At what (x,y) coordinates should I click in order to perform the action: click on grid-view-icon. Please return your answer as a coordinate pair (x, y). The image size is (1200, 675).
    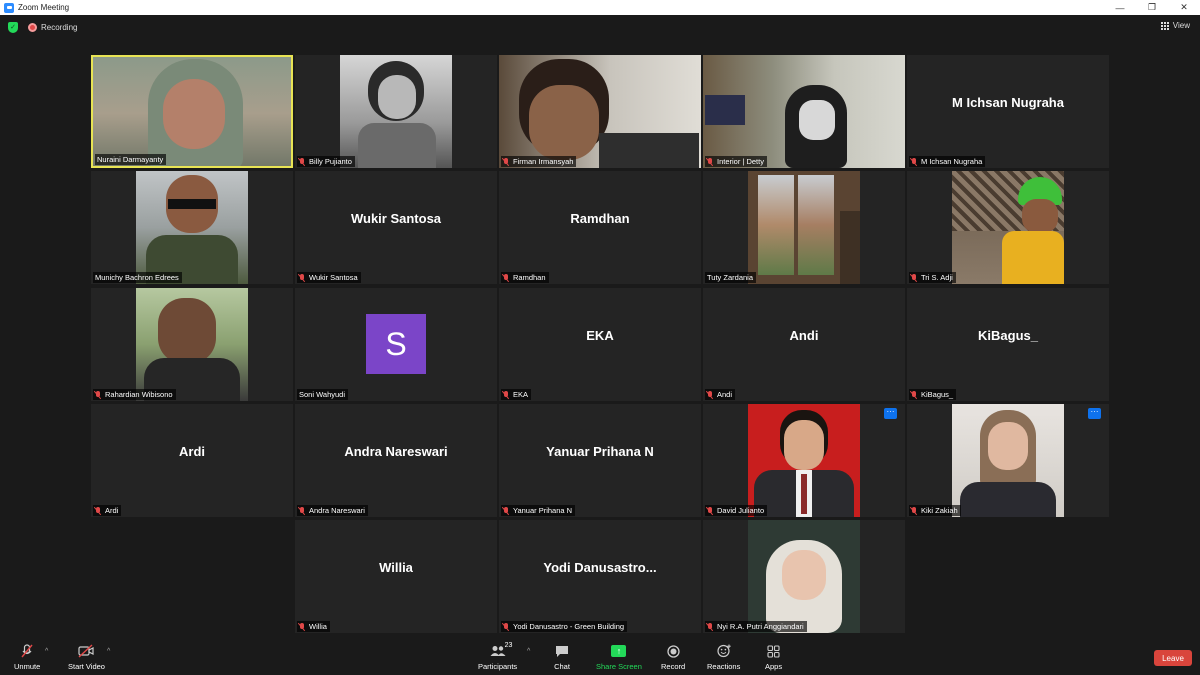
    Looking at the image, I should click on (1164, 25).